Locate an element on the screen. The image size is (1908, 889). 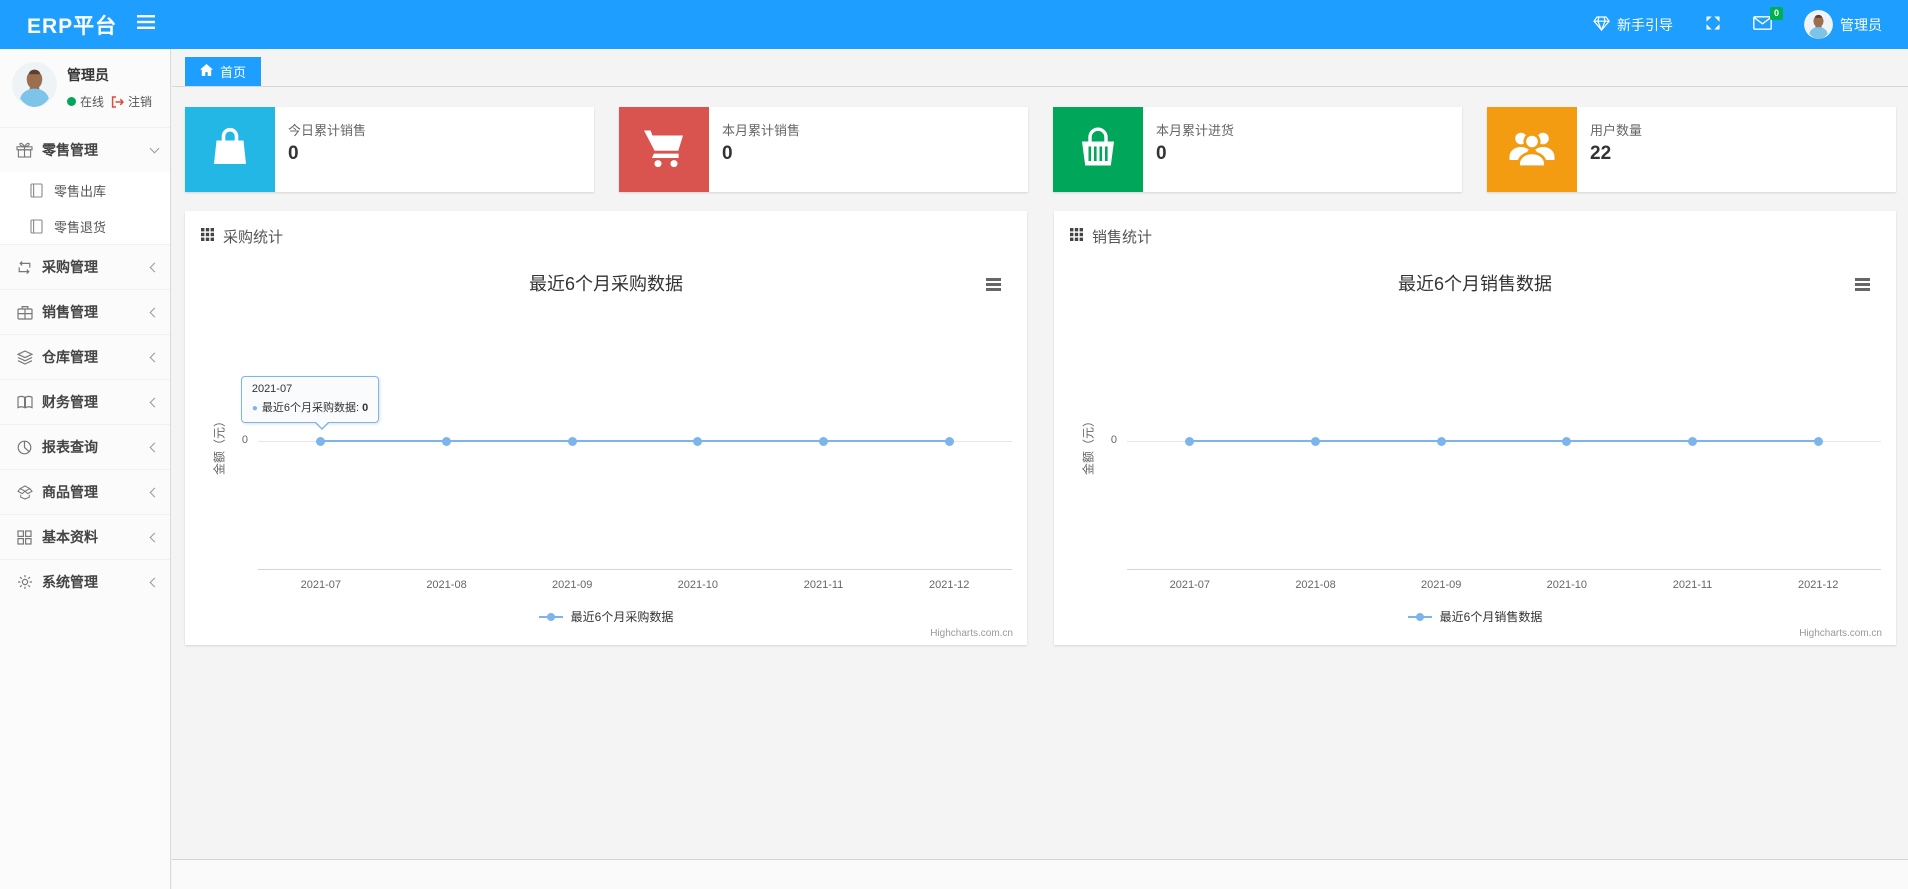
stat-card-body: 本月累计进货 0 is located at coordinates (1188, 149).